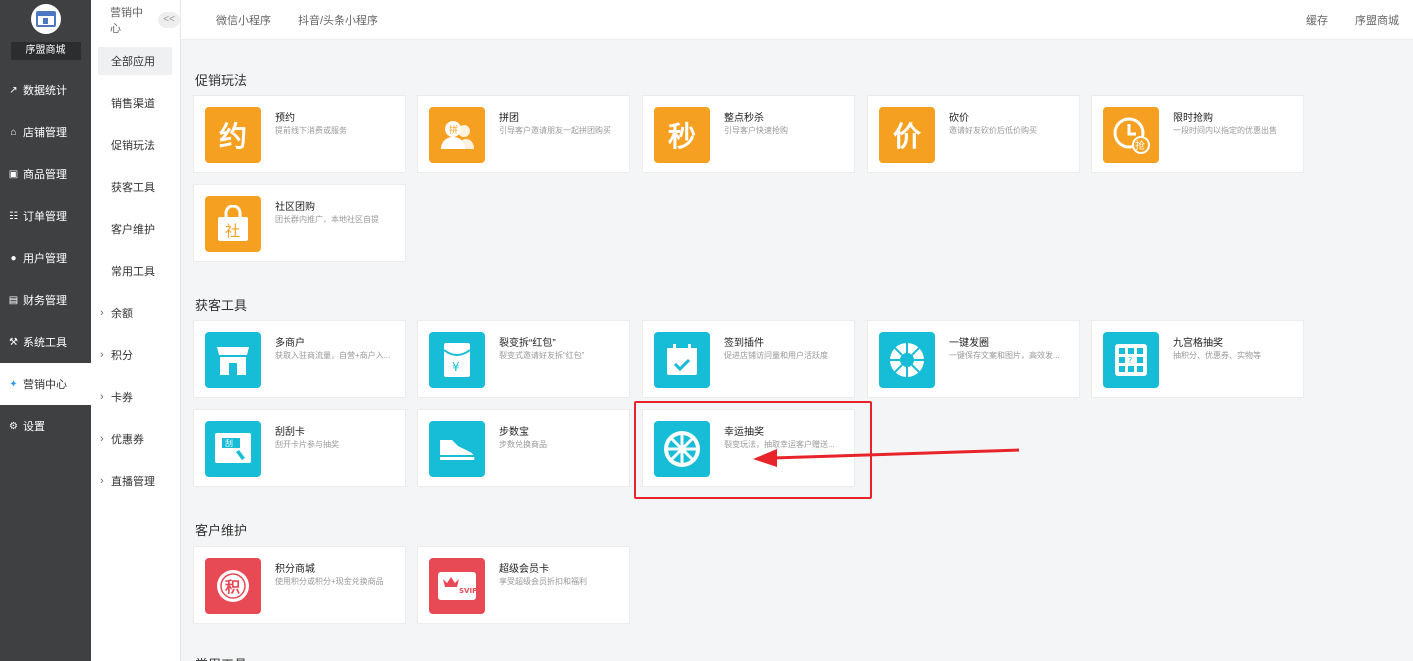 The image size is (1413, 661). I want to click on app-card-limited-sale: 抢 限时抢购 一段时间内以指定的优惠出售, so click(1197, 134).